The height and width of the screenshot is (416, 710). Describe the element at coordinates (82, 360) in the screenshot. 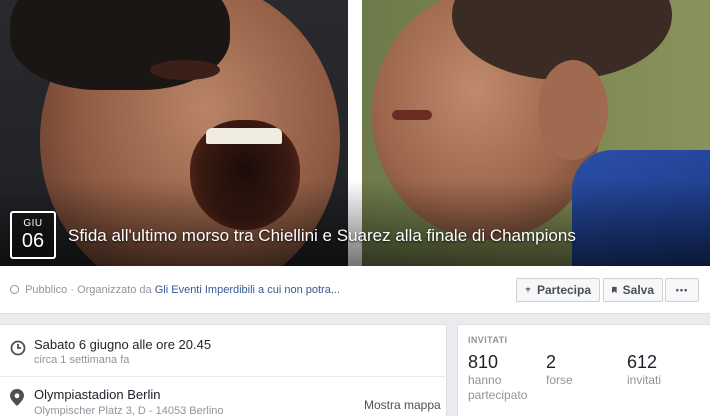

I see `event-time-relative: circa 1 settimana fa` at that location.